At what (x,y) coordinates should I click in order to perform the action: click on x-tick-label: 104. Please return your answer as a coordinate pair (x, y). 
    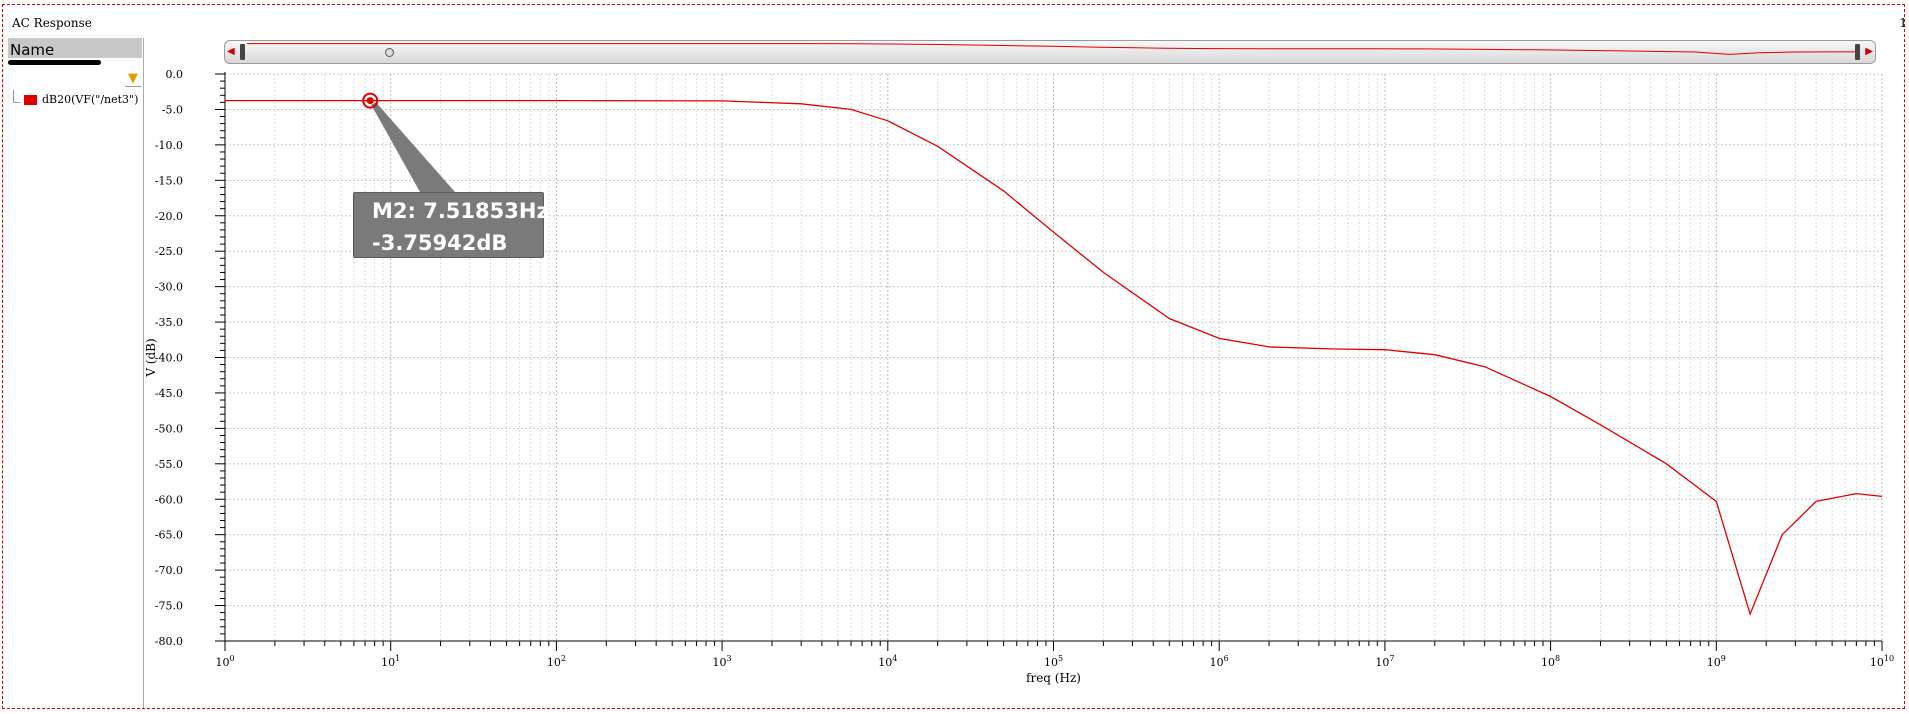
    Looking at the image, I should click on (887, 661).